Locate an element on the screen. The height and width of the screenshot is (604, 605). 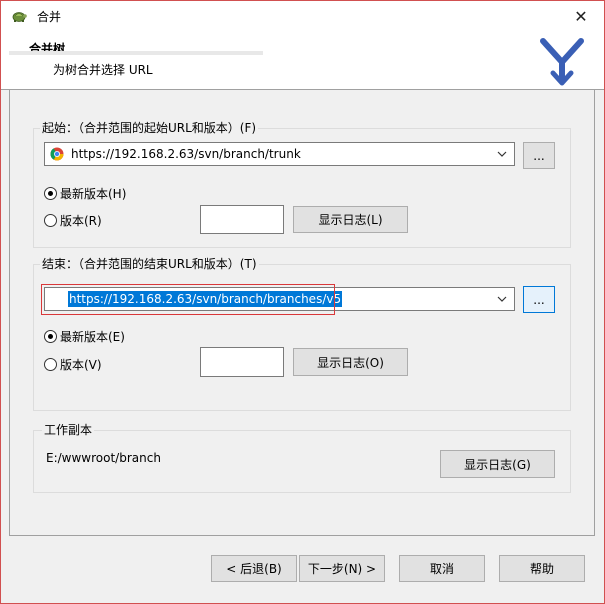
end-head-radio: 最新版本(E) is located at coordinates (84, 336).